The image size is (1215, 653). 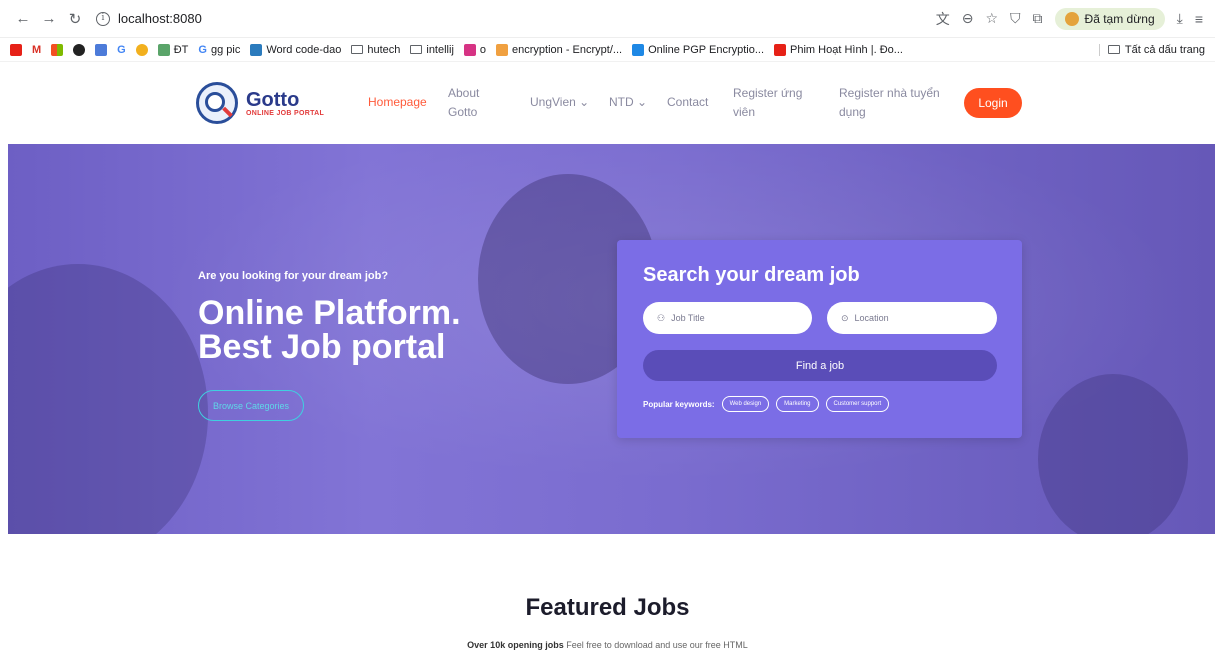 What do you see at coordinates (463, 103) in the screenshot?
I see `nav-about: About Gotto` at bounding box center [463, 103].